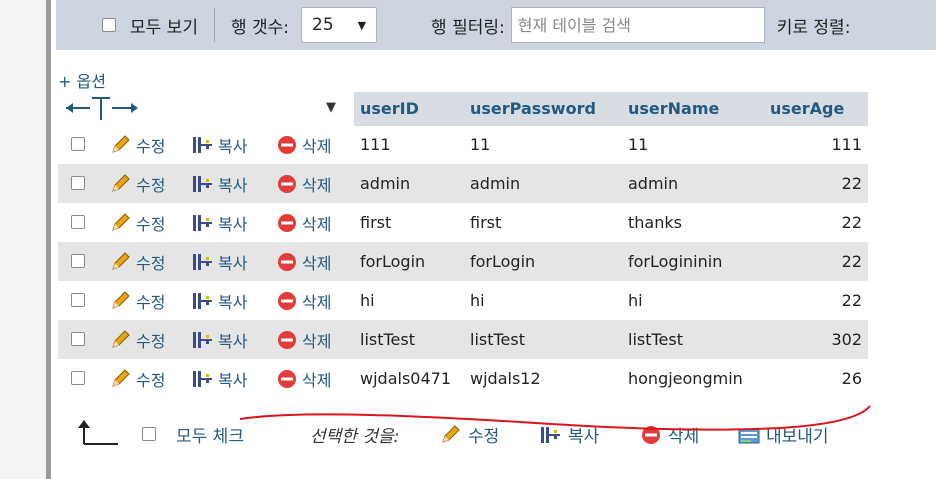  Describe the element at coordinates (164, 25) in the screenshot. I see `show-all-label: 모두 보기` at that location.